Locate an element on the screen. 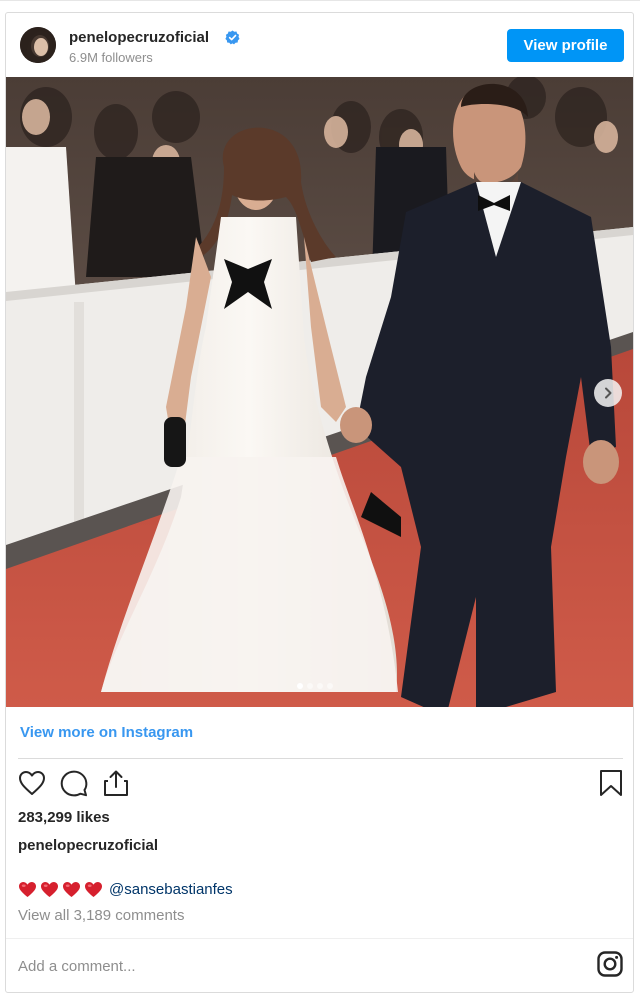 The width and height of the screenshot is (640, 999). chevron-right-icon is located at coordinates (608, 393).